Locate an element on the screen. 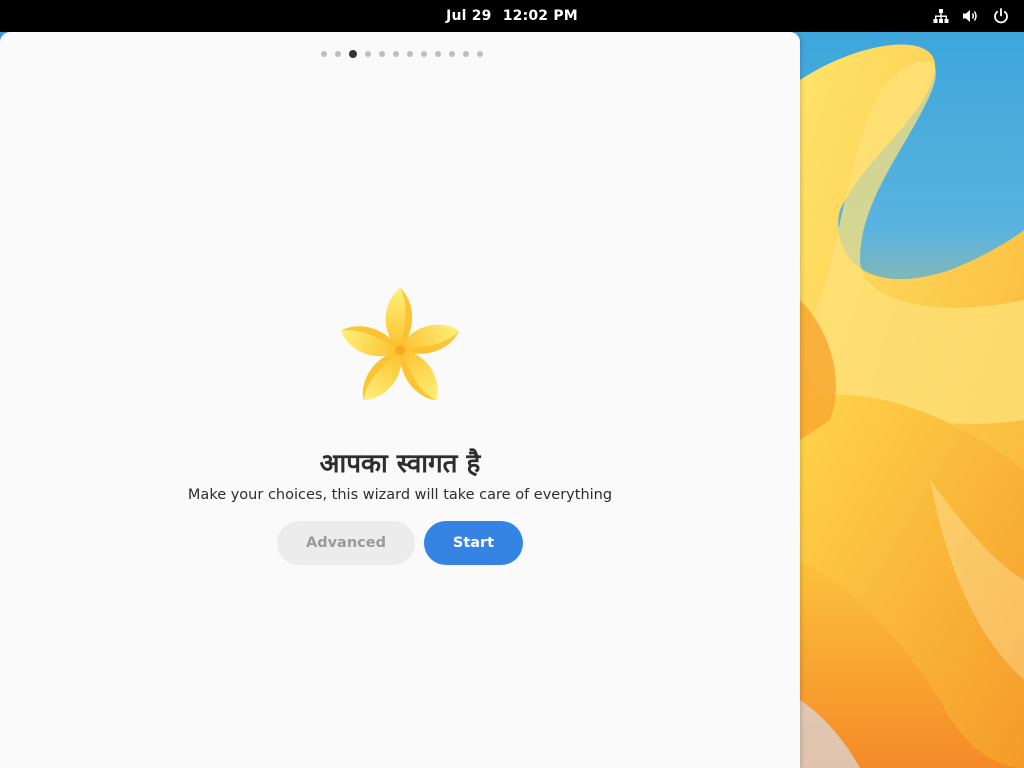 The image size is (1024, 768). welcome-title: आपका स्वागत है is located at coordinates (400, 464).